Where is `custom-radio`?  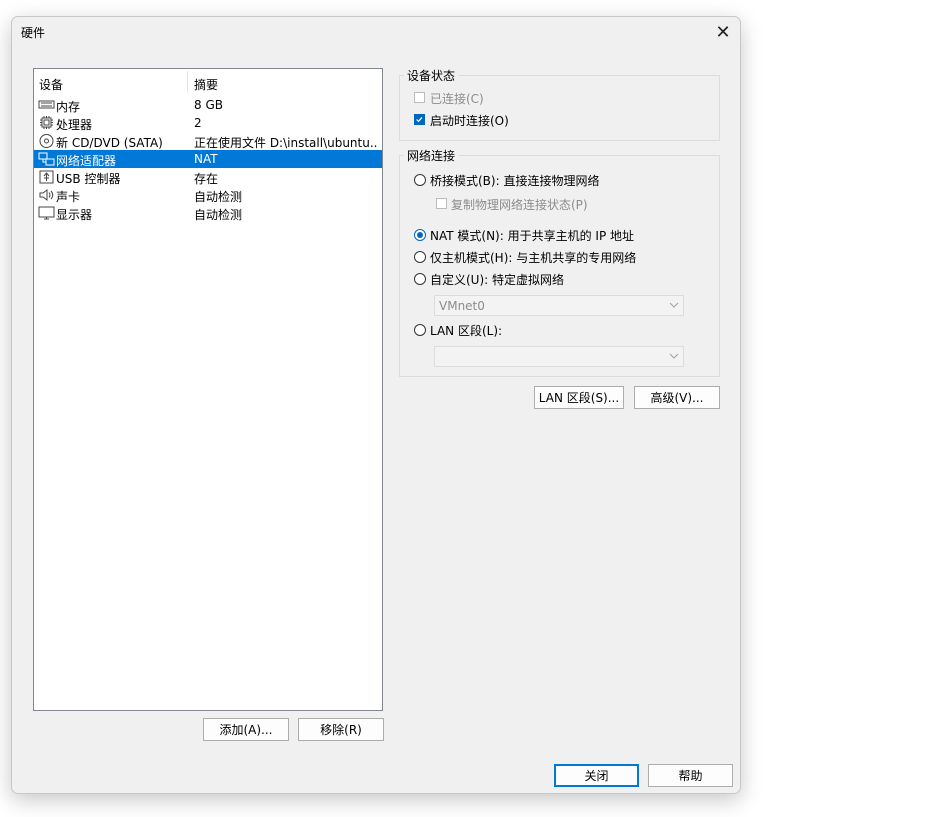
custom-radio is located at coordinates (420, 279).